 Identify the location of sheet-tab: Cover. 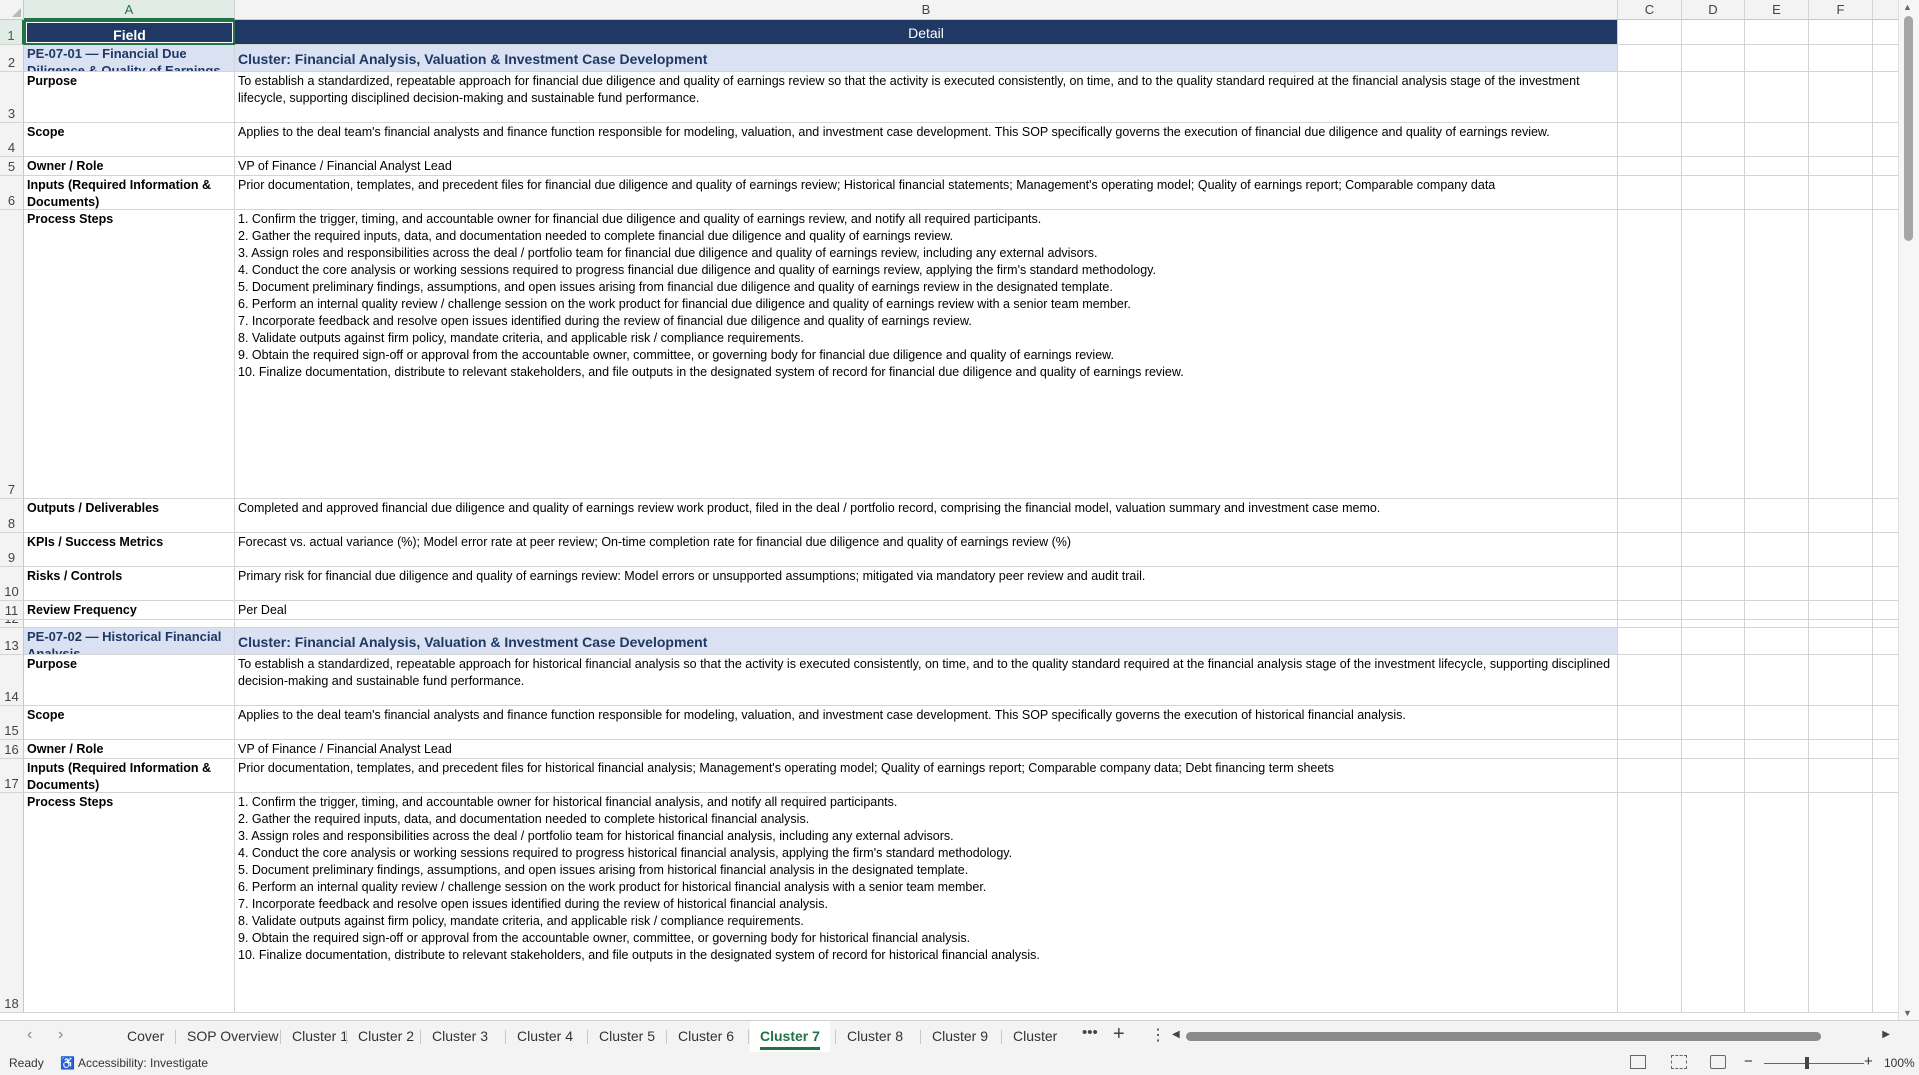
(145, 1036).